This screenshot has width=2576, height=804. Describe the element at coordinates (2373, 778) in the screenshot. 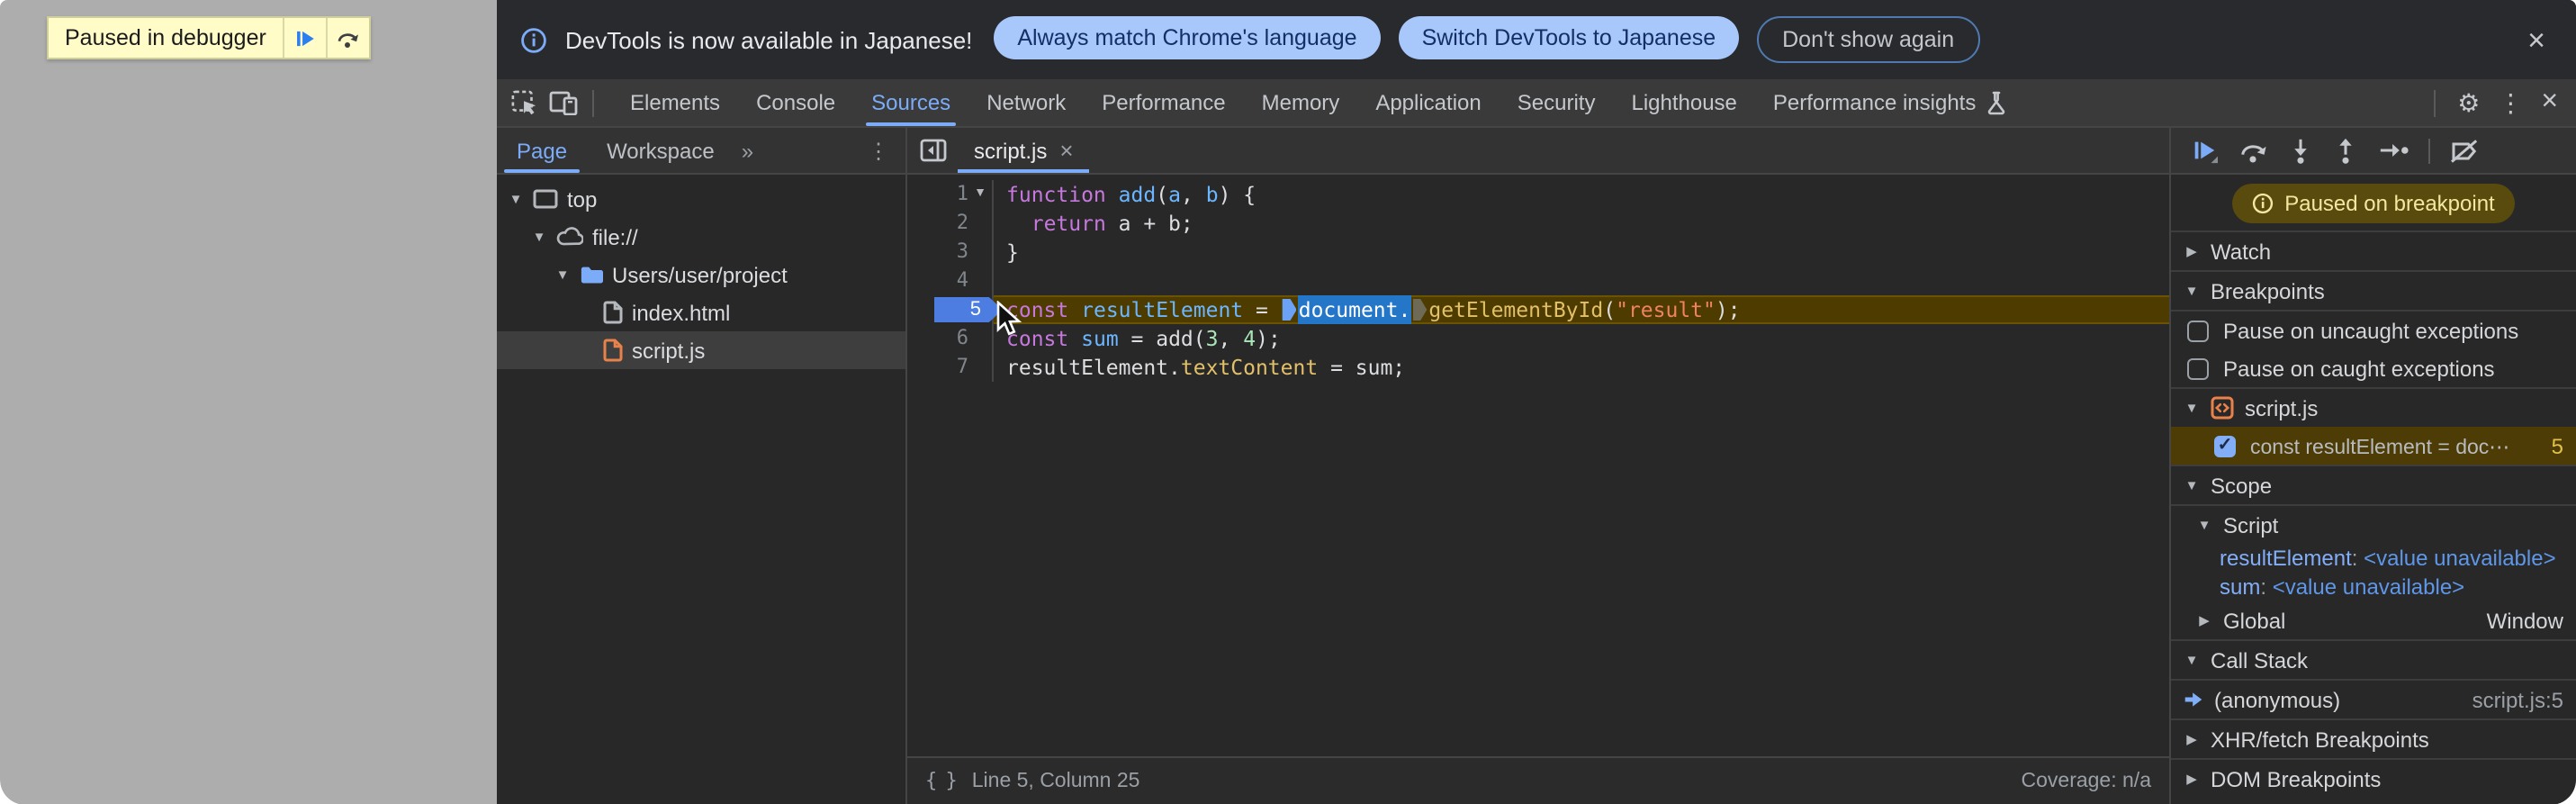

I see `section-dom-breakpoints: ▶ DOM Breakpoints` at that location.